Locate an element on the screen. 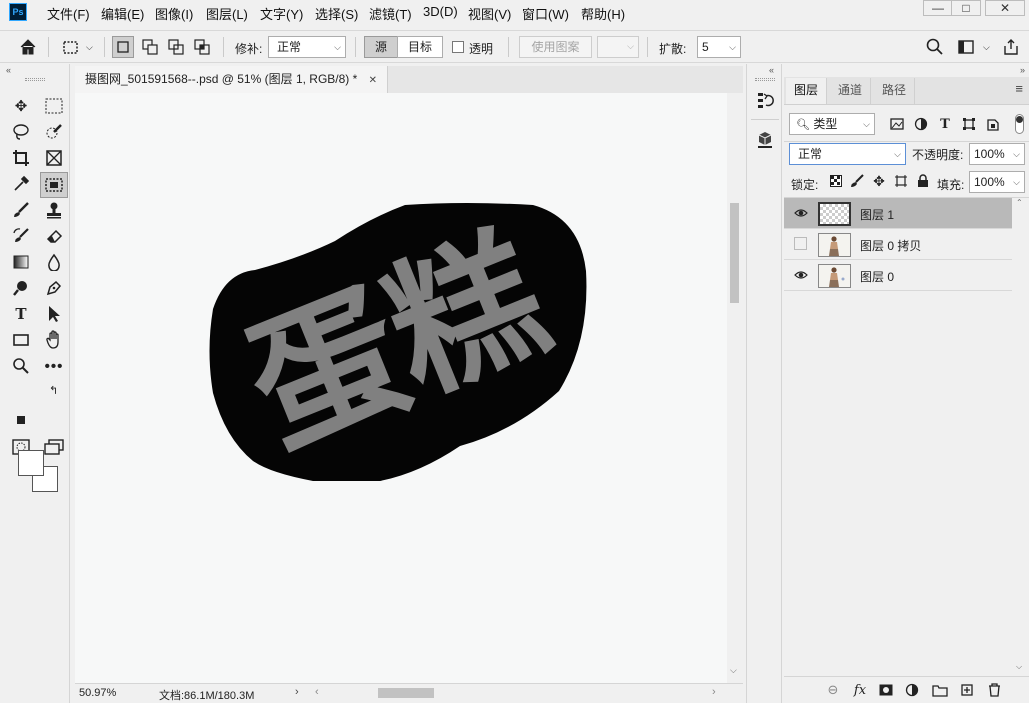 This screenshot has height=703, width=1029. menu-3d: 3D(D) is located at coordinates (440, 11).